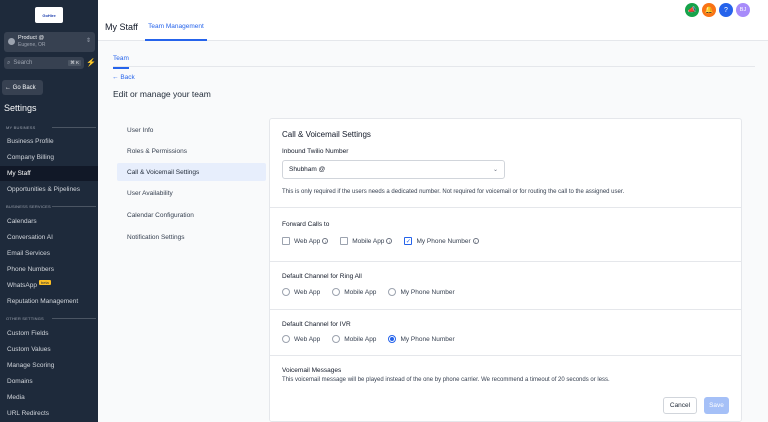 The width and height of the screenshot is (768, 422). What do you see at coordinates (49, 237) in the screenshot?
I see `sidebar-item-conversation-ai: Conversation AI` at bounding box center [49, 237].